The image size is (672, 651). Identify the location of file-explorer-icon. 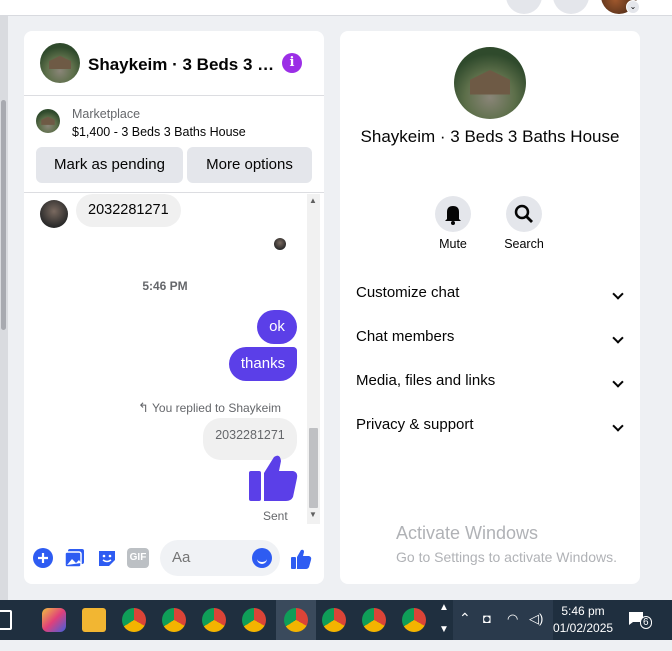
(94, 620).